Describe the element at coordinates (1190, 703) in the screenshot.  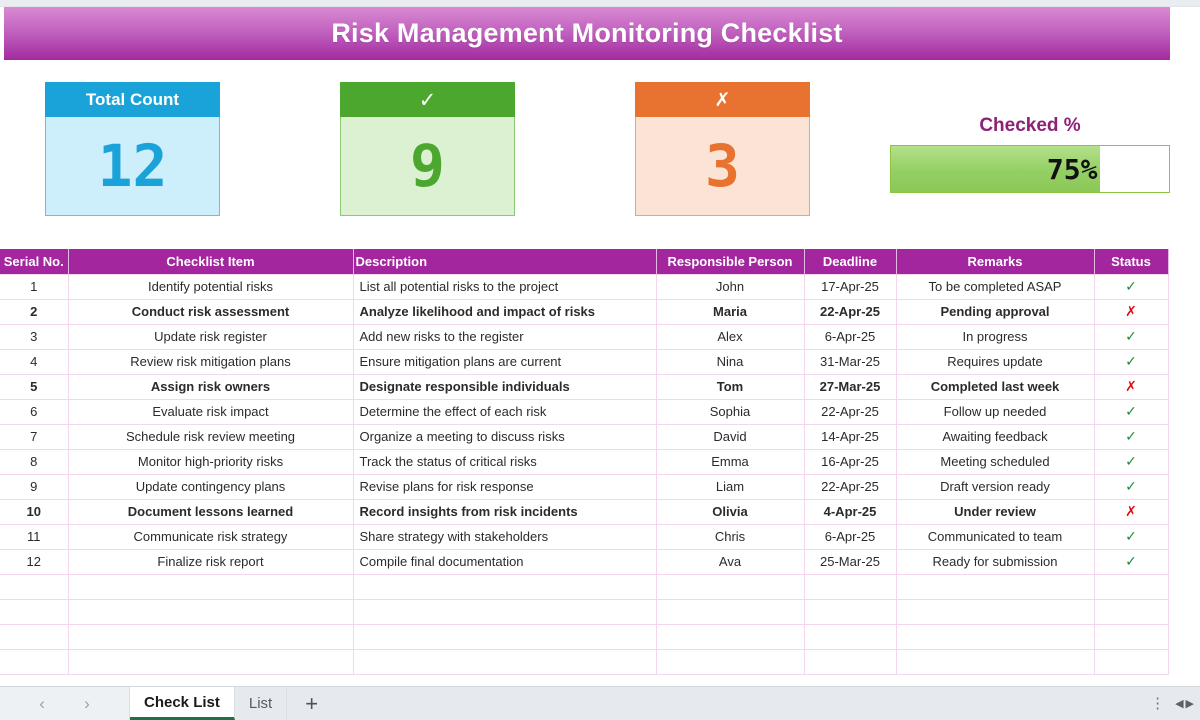
I see `scroll-right-icon: ▶` at that location.